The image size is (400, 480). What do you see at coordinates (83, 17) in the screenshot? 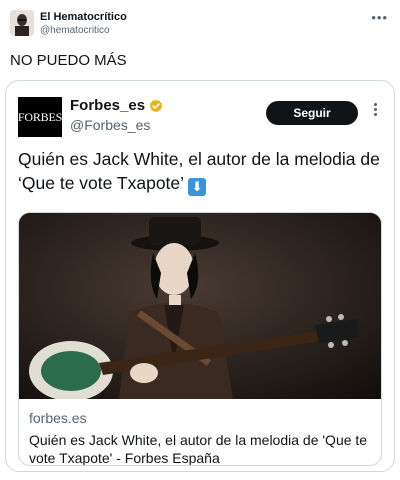
I see `author-name: El Hematocrítico` at bounding box center [83, 17].